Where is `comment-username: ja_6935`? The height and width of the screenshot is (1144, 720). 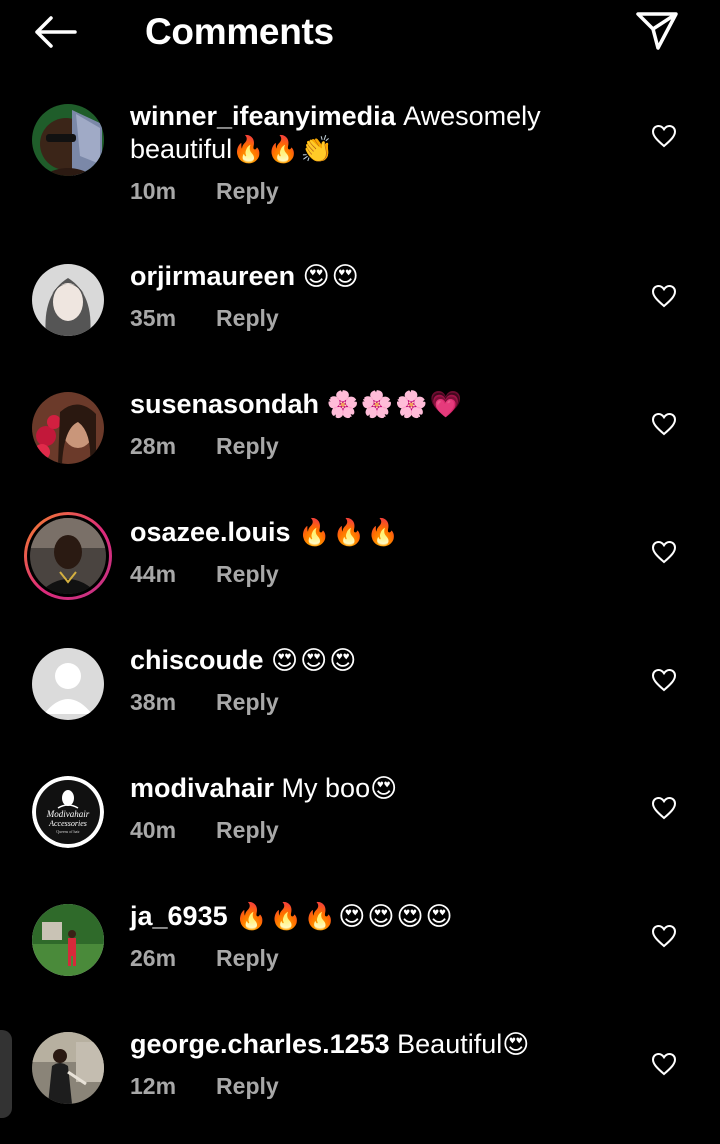
comment-username: ja_6935 is located at coordinates (182, 916).